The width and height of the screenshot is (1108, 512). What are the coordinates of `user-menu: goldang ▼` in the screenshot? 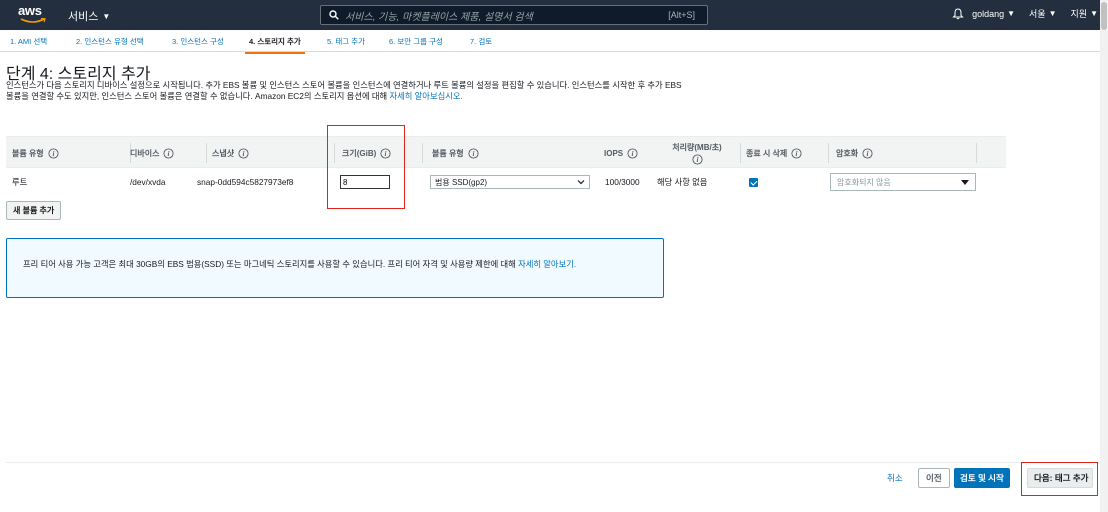 It's located at (993, 14).